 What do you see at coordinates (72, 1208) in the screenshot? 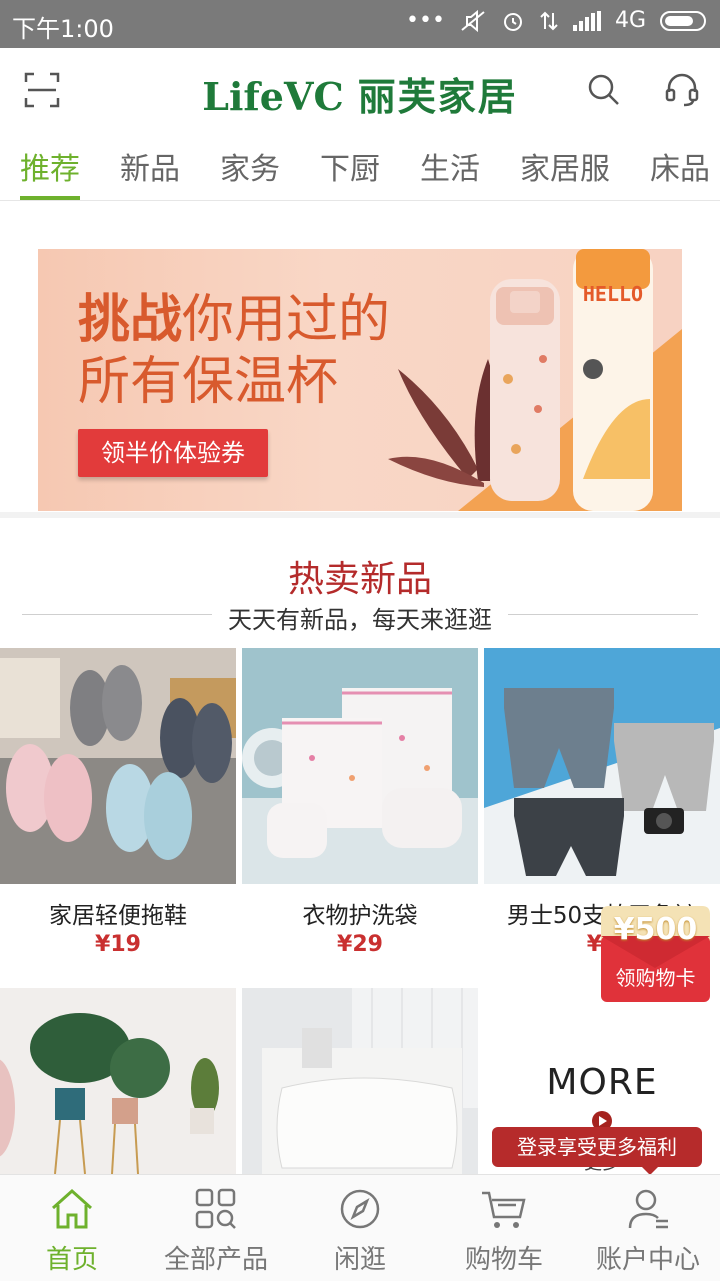
I see `home-icon` at bounding box center [72, 1208].